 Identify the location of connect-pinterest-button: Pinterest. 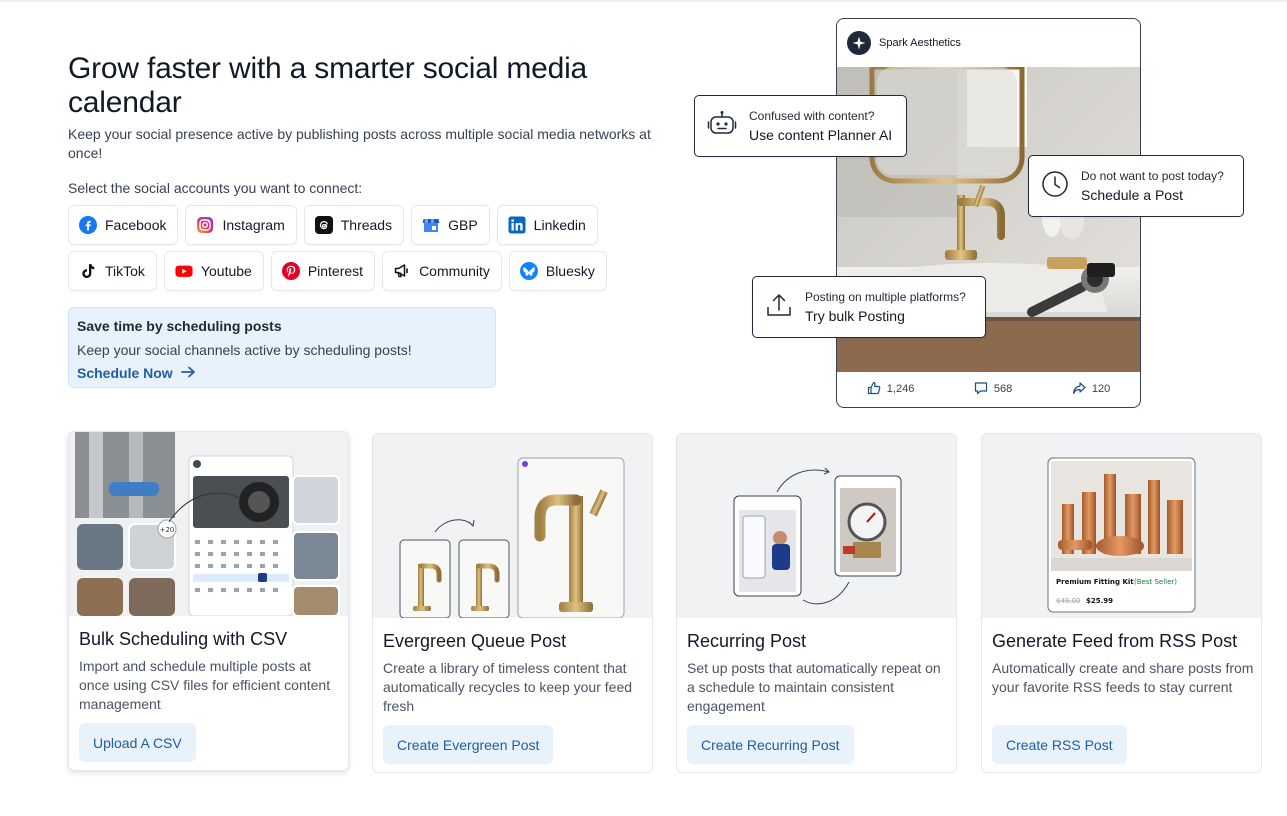
(323, 271).